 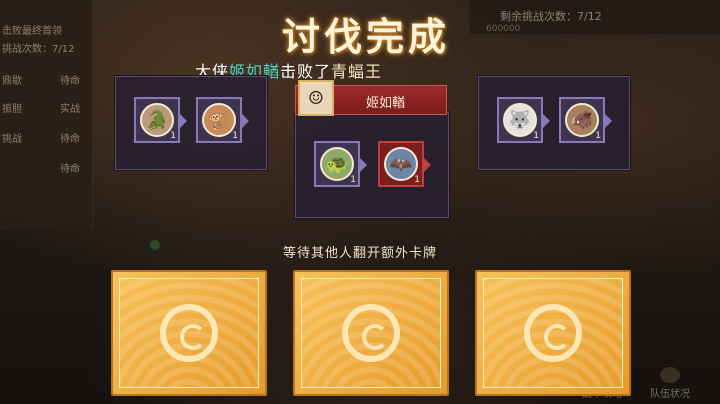 What do you see at coordinates (316, 98) in the screenshot?
I see `hero-portrait-icon: ☺` at bounding box center [316, 98].